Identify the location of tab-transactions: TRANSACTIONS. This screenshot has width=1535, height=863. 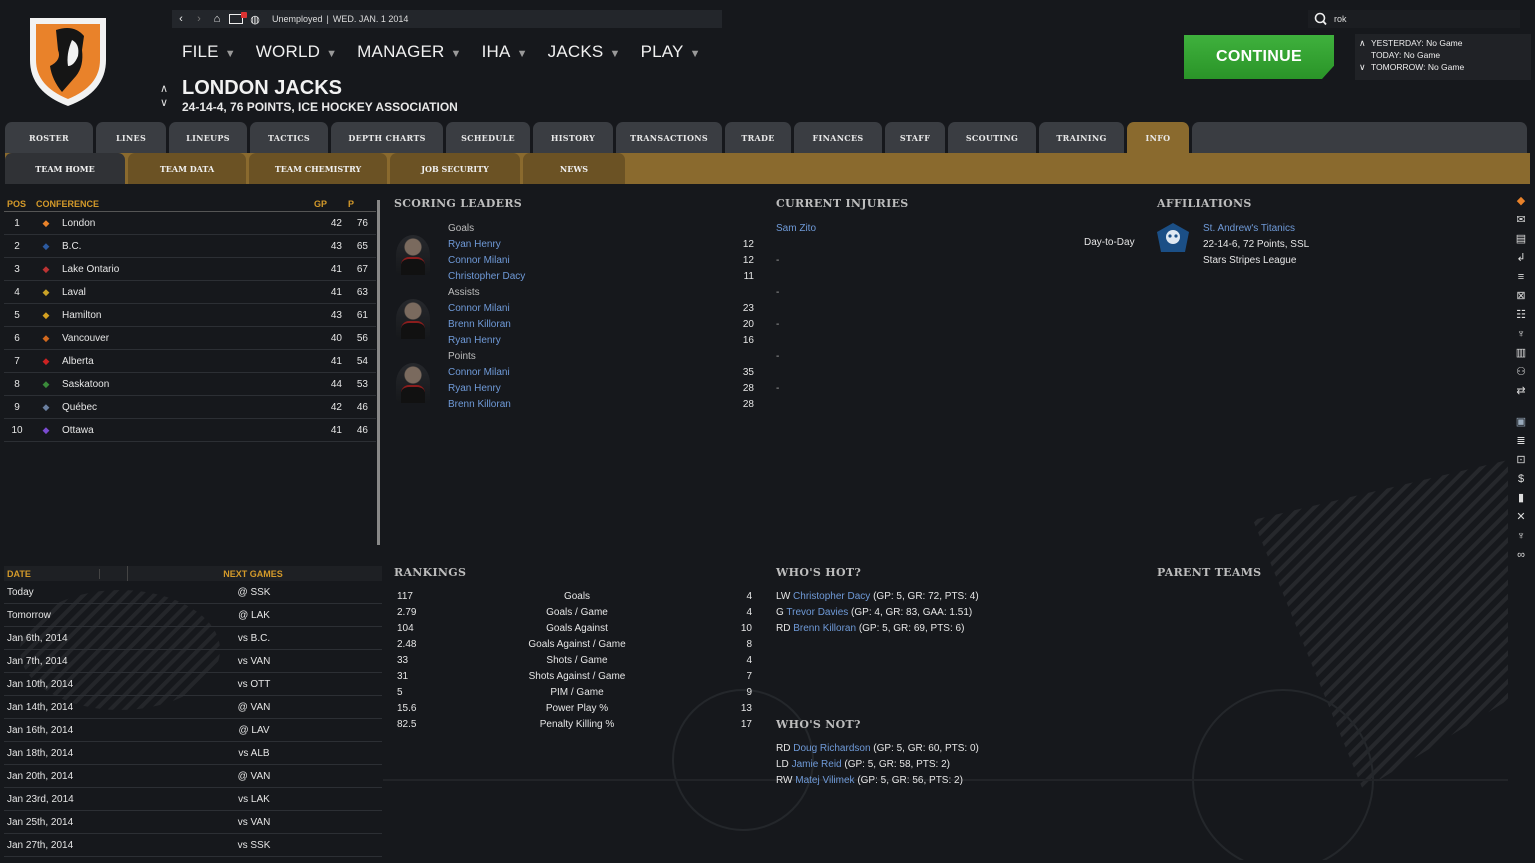
(669, 138).